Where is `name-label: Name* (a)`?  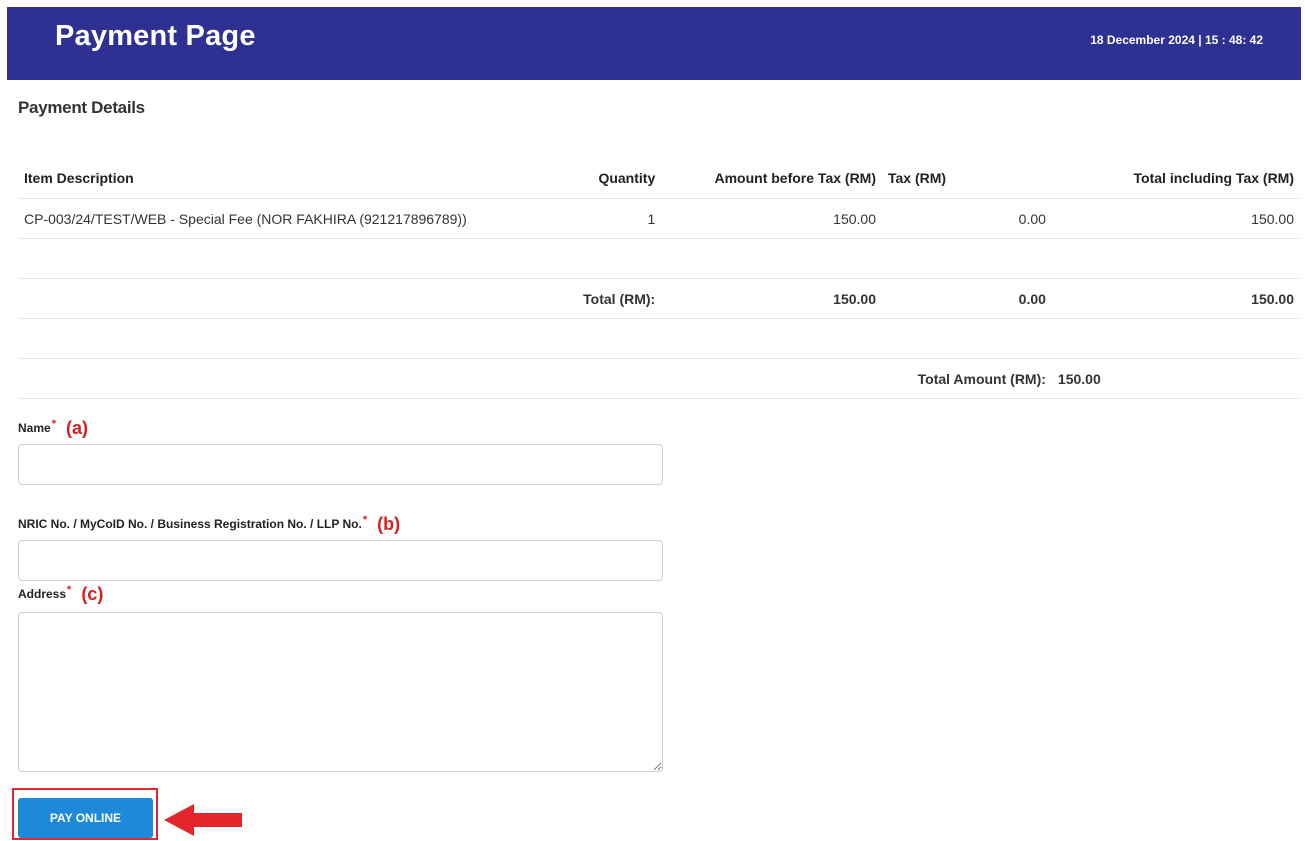
name-label: Name* (a) is located at coordinates (53, 428).